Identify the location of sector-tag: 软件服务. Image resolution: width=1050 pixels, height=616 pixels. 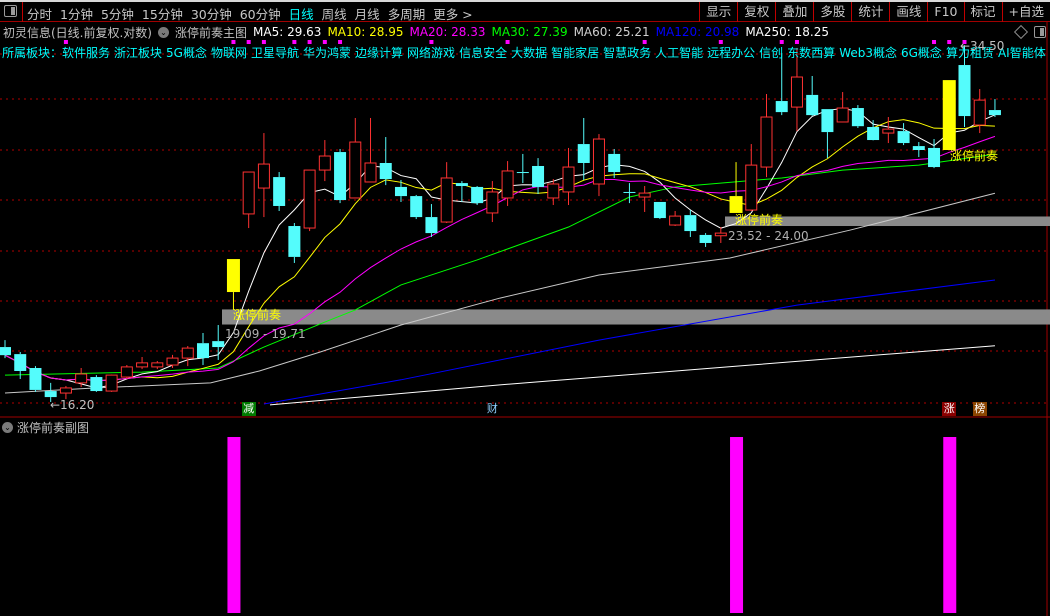
(86, 53).